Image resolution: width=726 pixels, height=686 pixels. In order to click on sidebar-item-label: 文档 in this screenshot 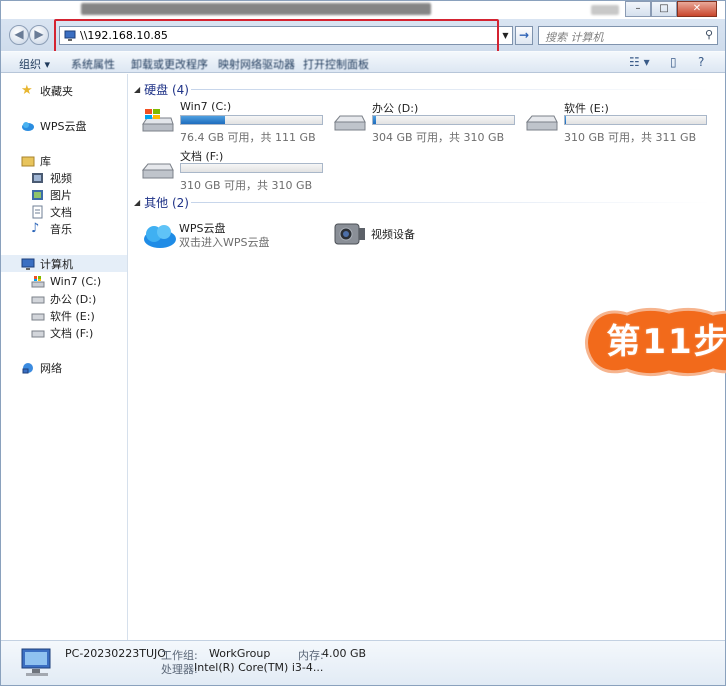, I will do `click(61, 212)`.